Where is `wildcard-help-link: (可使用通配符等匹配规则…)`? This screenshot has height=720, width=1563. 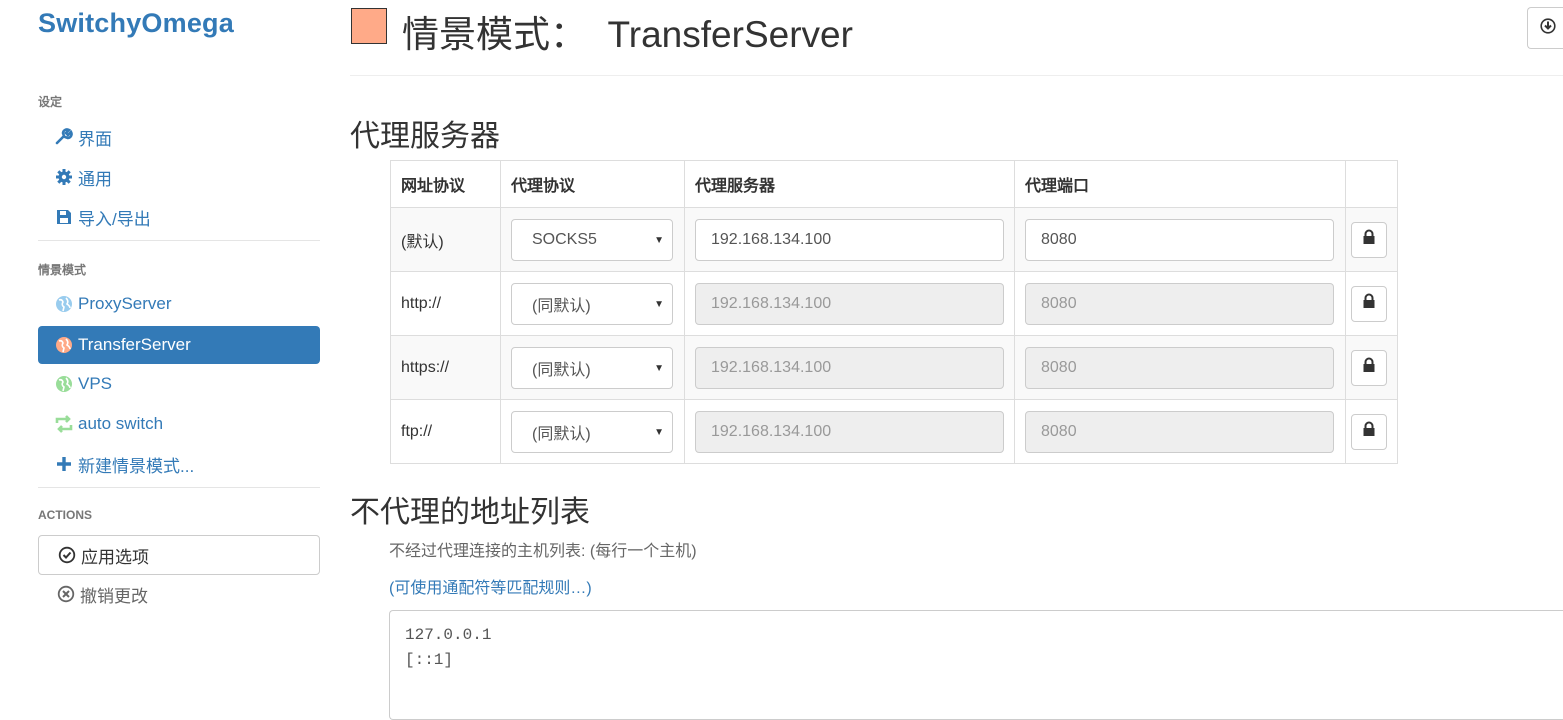
wildcard-help-link: (可使用通配符等匹配规则…) is located at coordinates (490, 586).